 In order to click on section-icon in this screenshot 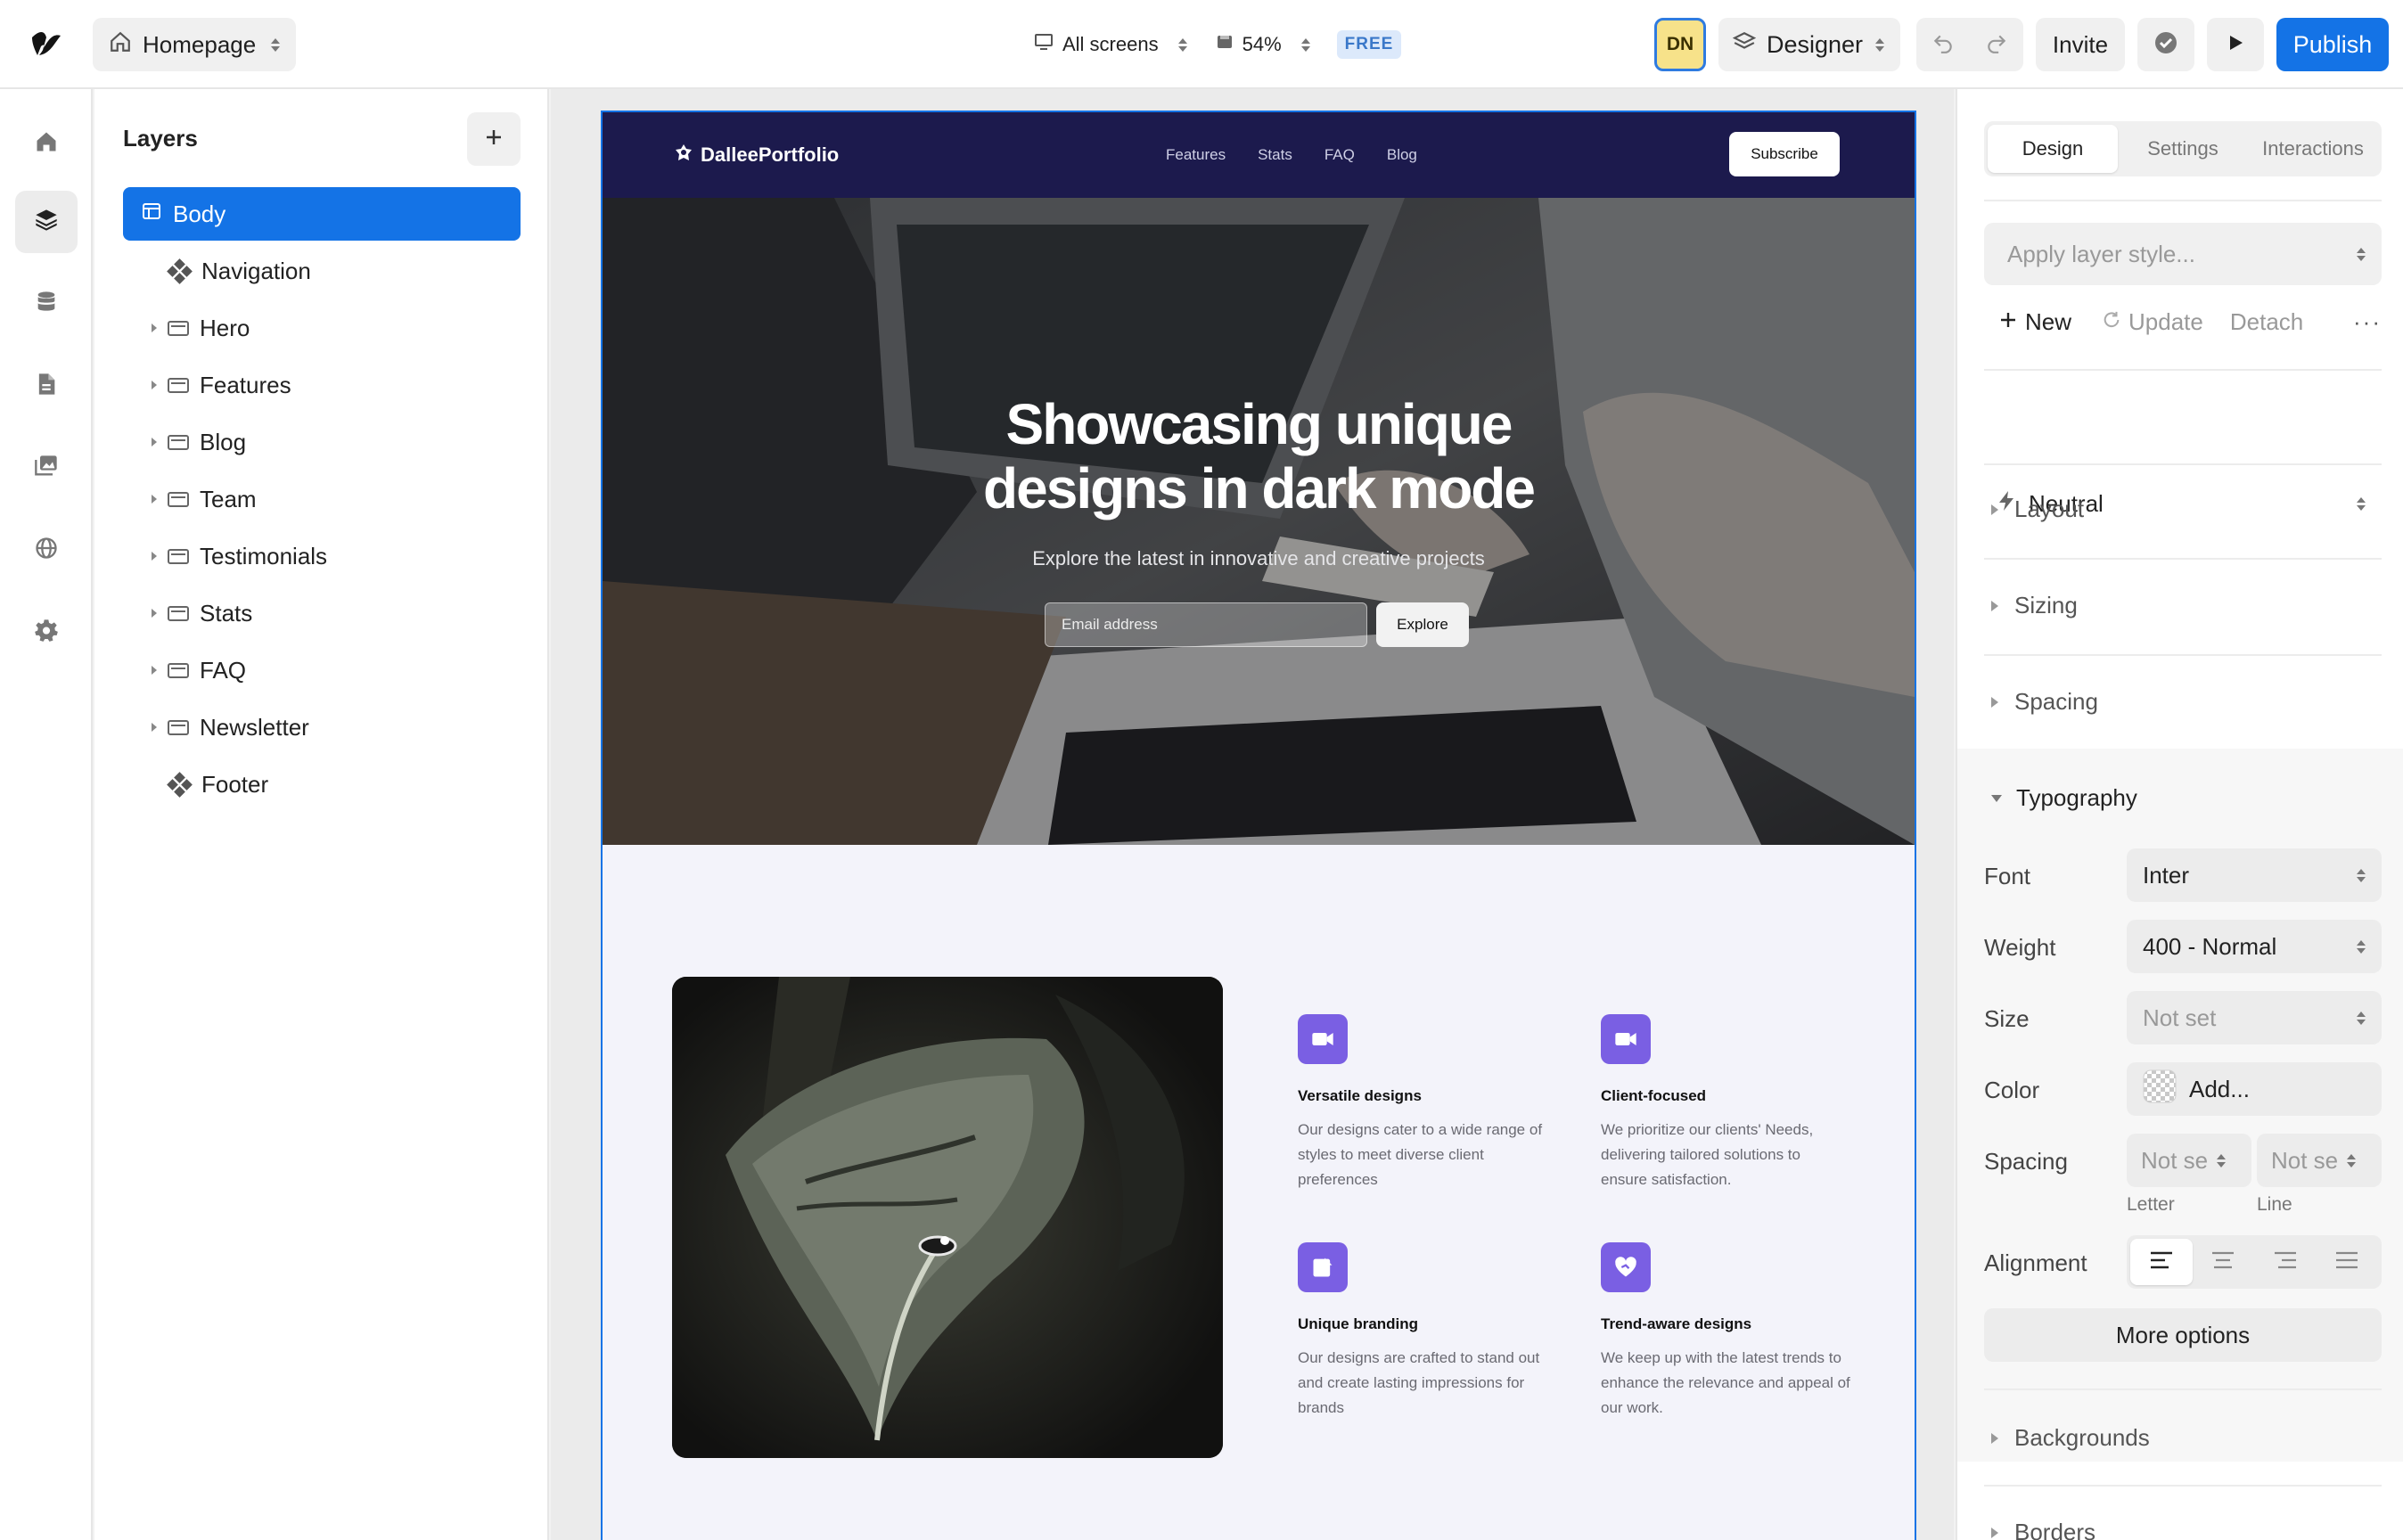, I will do `click(178, 442)`.